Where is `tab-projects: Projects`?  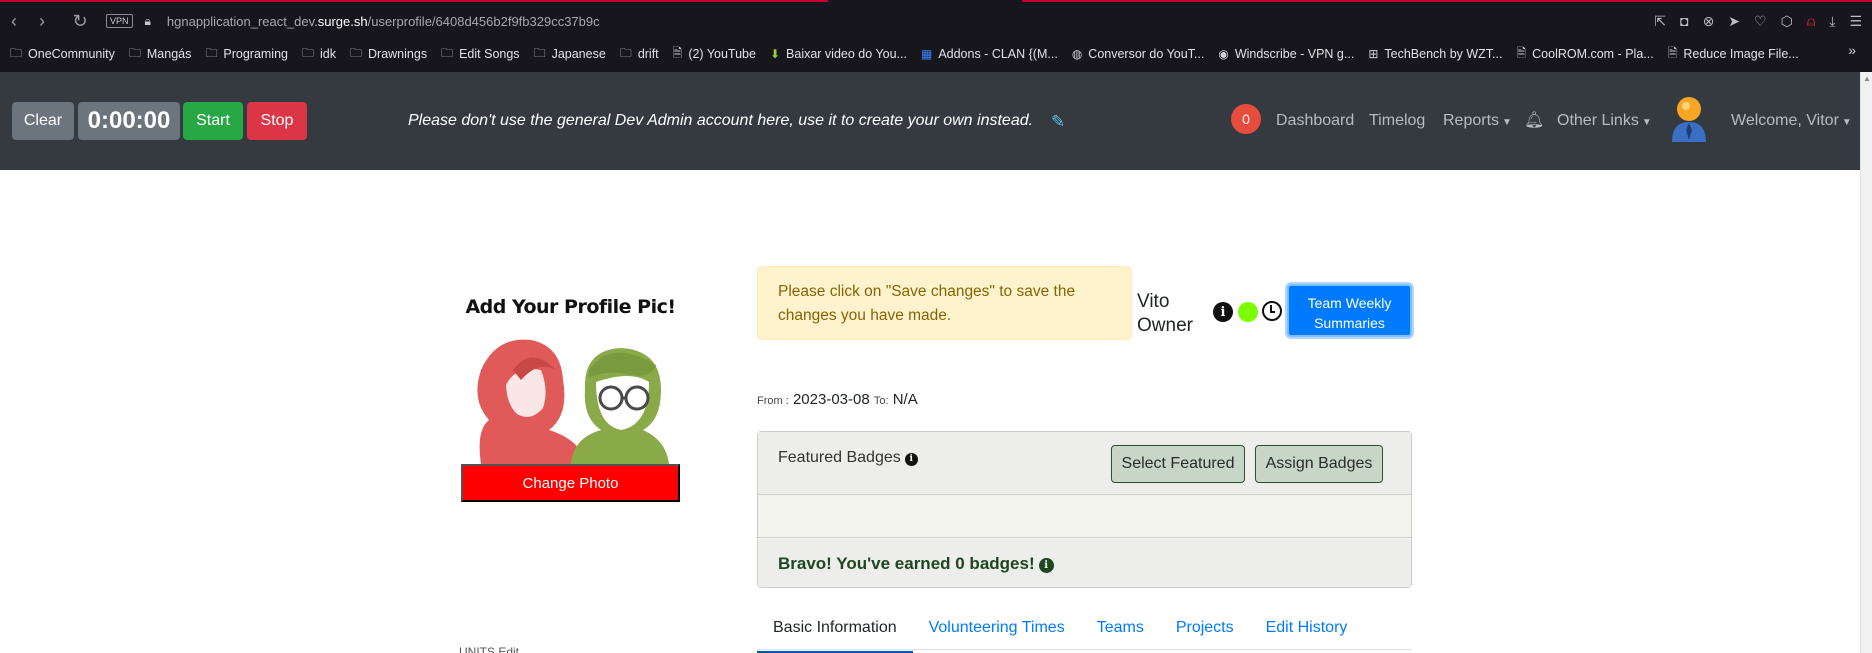 tab-projects: Projects is located at coordinates (1205, 634).